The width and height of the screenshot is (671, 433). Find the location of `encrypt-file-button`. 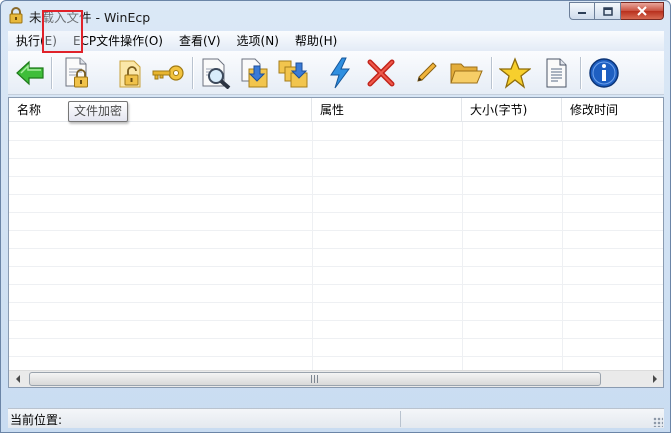

encrypt-file-button is located at coordinates (77, 73).